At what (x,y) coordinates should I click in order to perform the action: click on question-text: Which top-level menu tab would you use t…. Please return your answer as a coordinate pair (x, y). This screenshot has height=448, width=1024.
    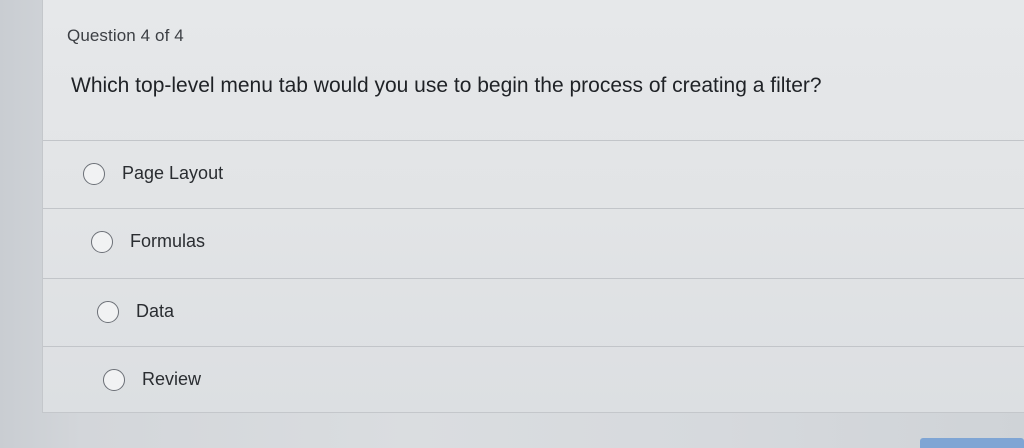
    Looking at the image, I should click on (446, 85).